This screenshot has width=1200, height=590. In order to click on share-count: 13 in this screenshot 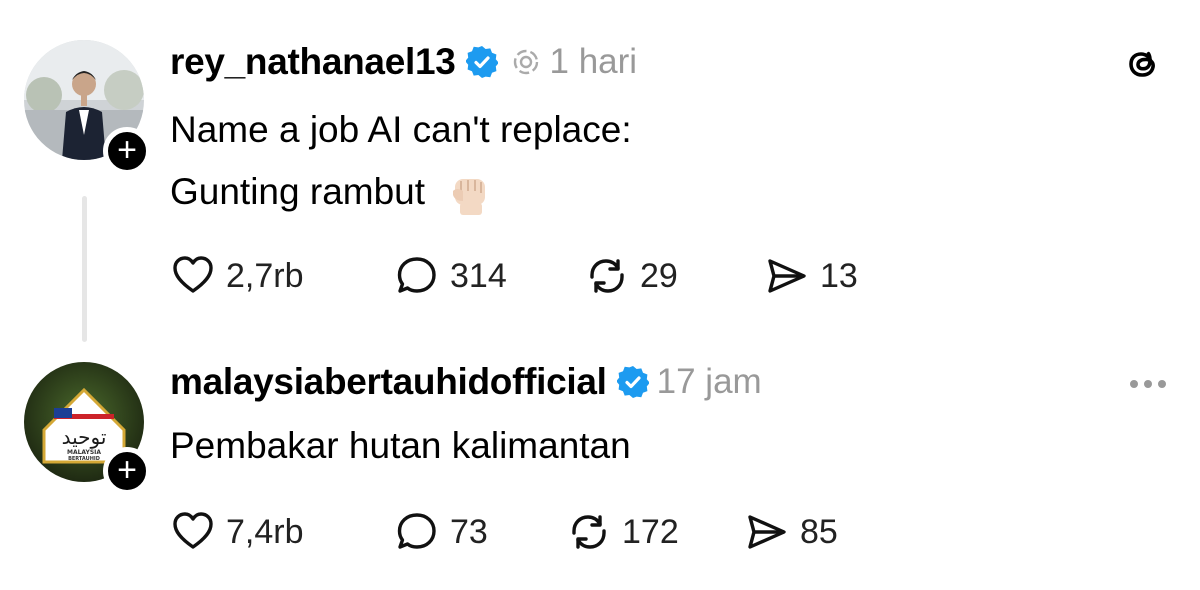, I will do `click(839, 275)`.